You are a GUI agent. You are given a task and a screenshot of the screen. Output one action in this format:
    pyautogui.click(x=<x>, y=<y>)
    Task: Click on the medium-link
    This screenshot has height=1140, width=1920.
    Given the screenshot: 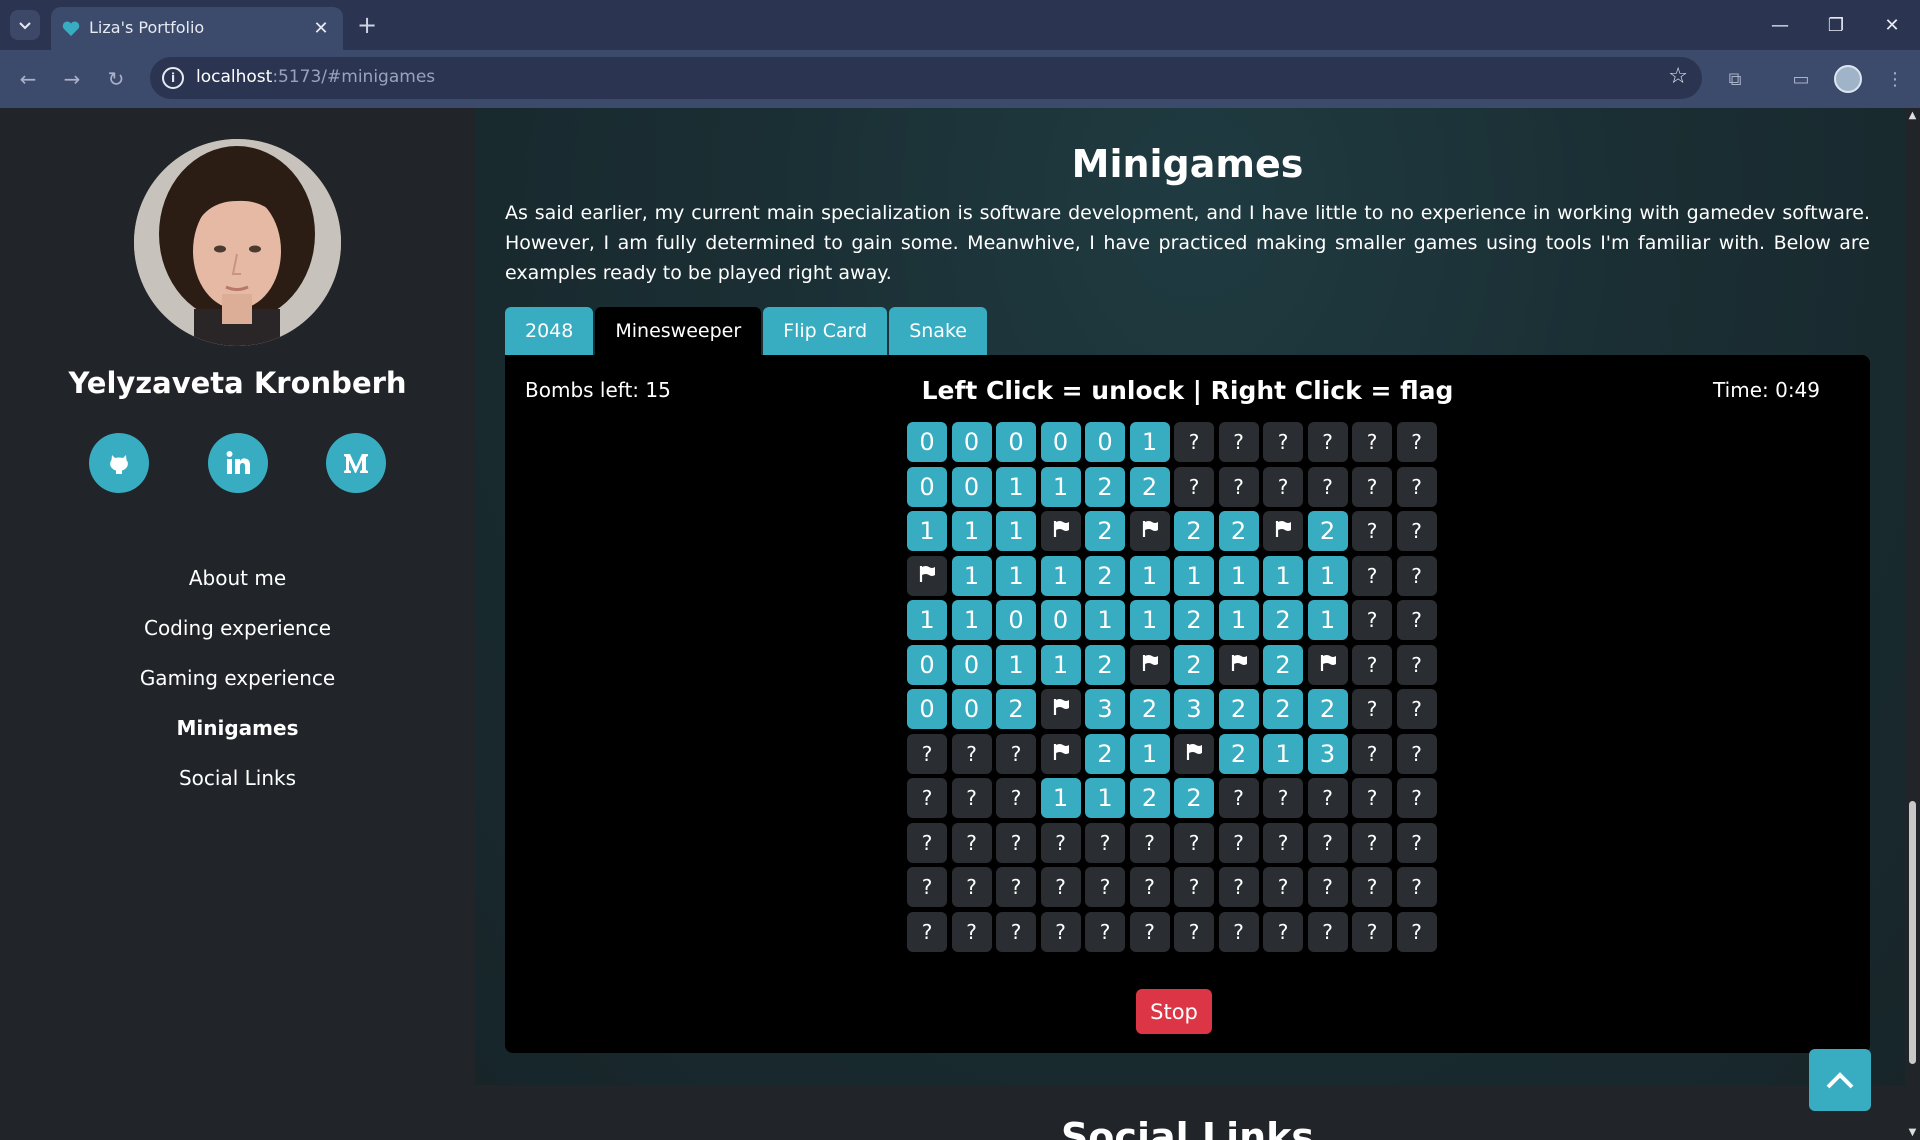 What is the action you would take?
    pyautogui.click(x=356, y=463)
    